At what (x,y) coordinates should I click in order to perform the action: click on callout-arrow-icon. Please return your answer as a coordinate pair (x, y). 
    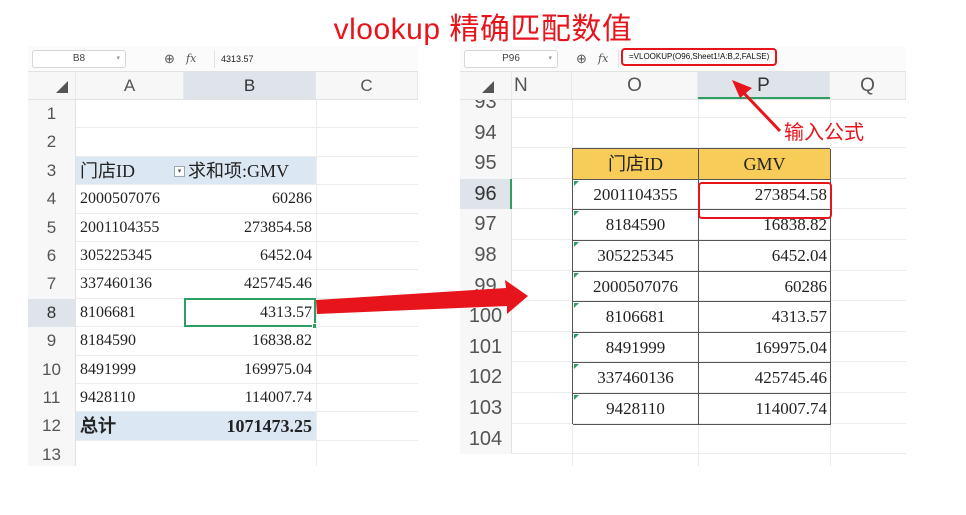
    Looking at the image, I should click on (757, 106).